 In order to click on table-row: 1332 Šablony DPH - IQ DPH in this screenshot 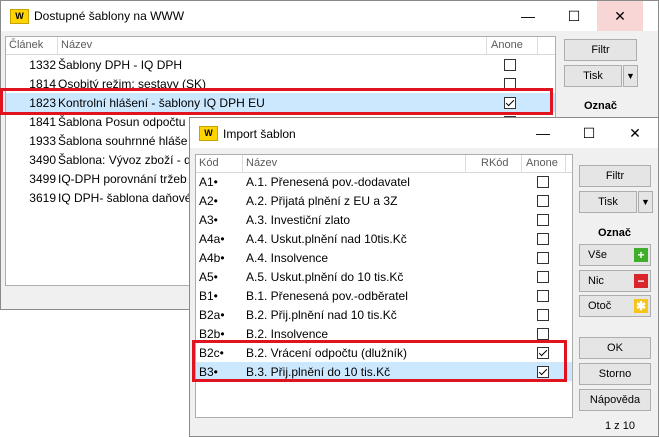, I will do `click(280, 64)`.